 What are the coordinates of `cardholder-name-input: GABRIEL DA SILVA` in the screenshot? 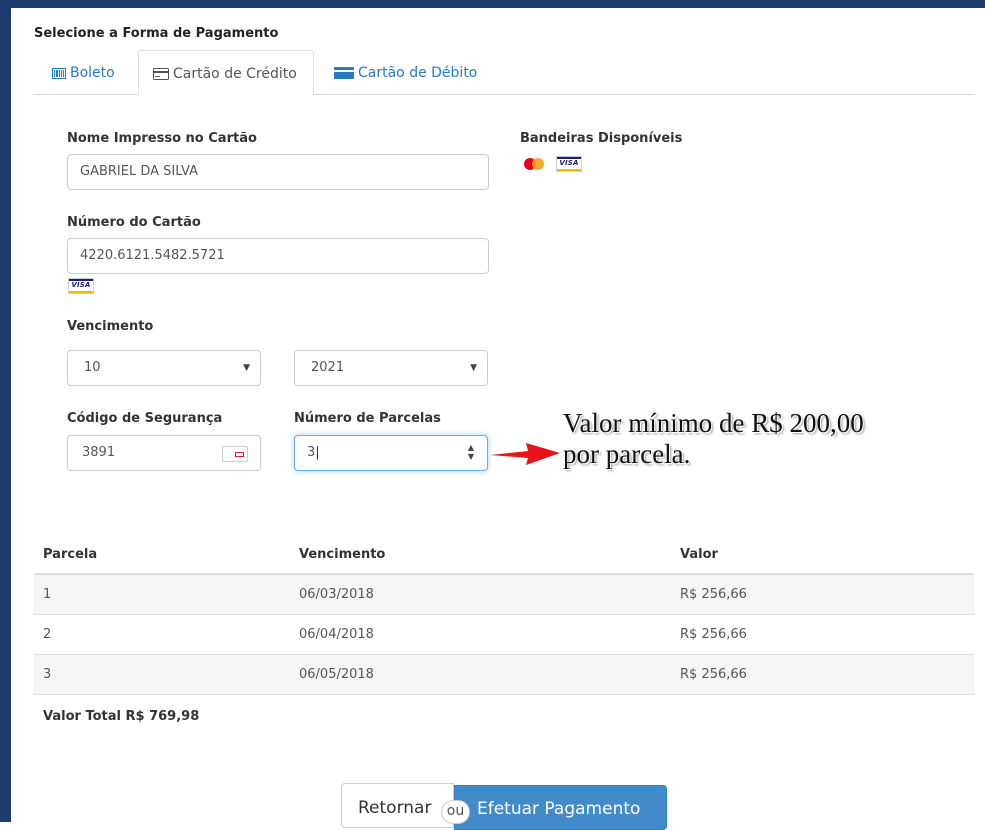 It's located at (278, 172).